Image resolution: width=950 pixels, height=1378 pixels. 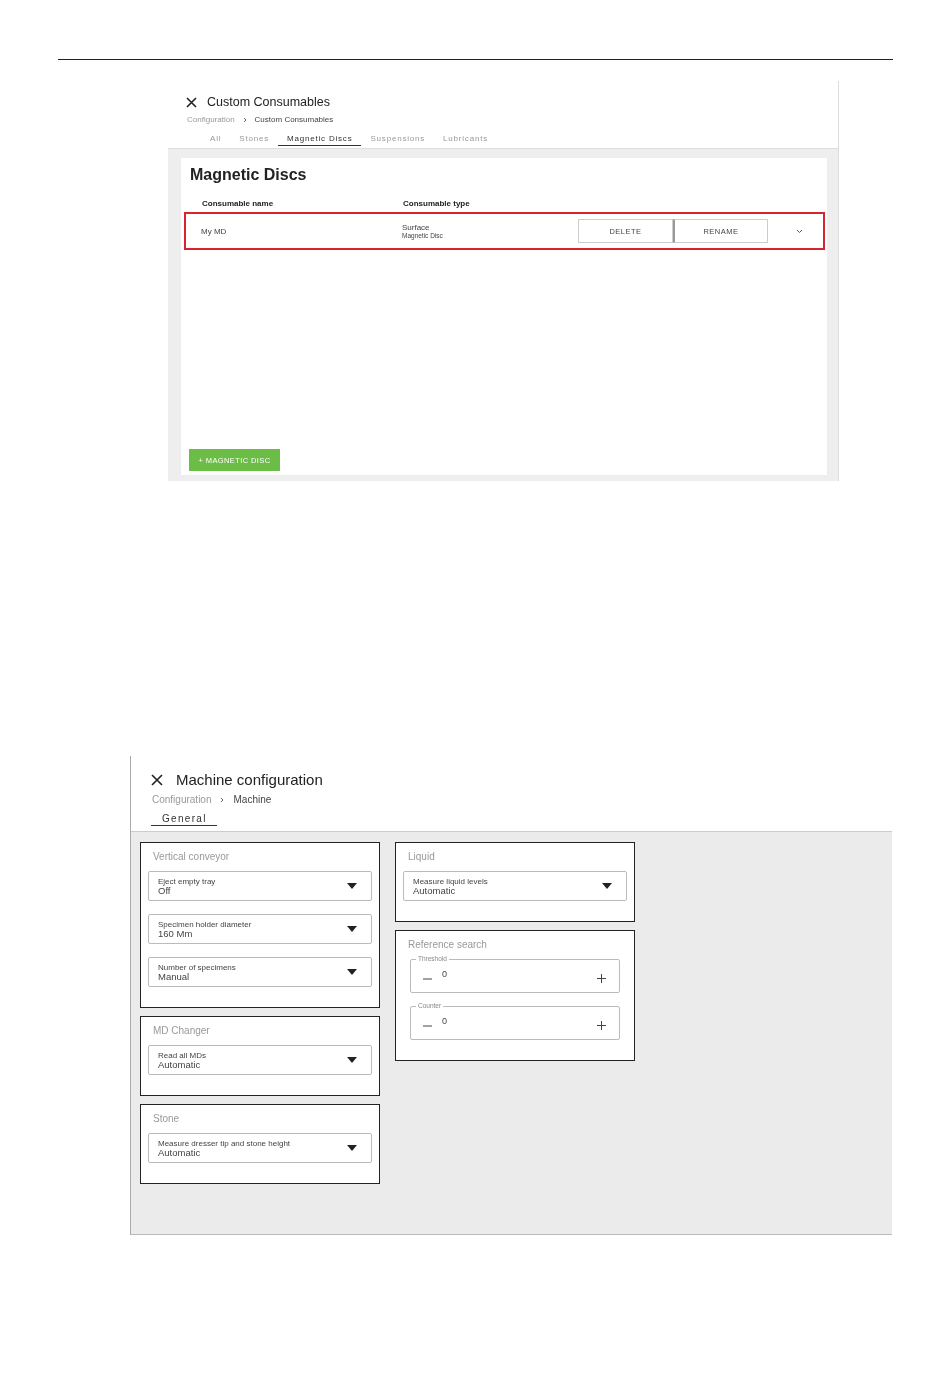 I want to click on dropdown: Specimen holder diameter 160 Mm, so click(x=260, y=929).